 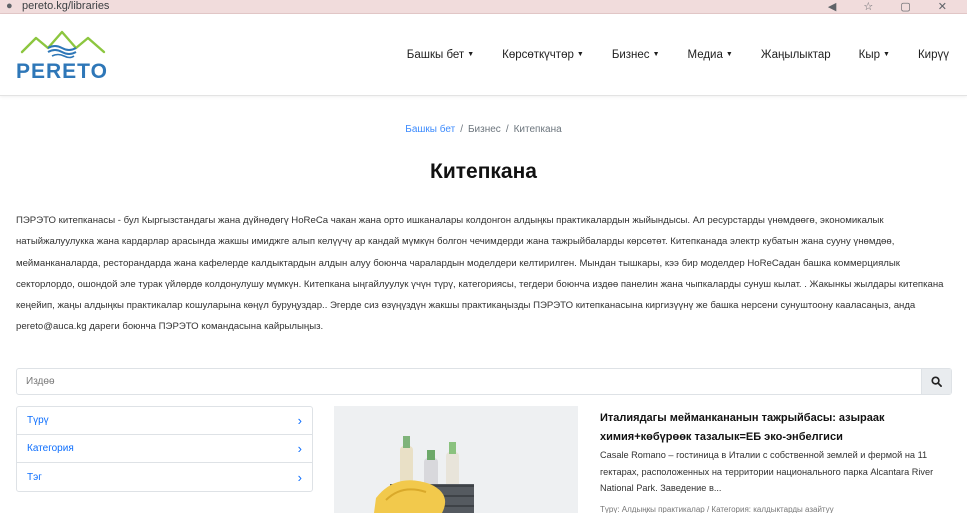 I want to click on nav-item-5: Кыр ▼, so click(x=874, y=55).